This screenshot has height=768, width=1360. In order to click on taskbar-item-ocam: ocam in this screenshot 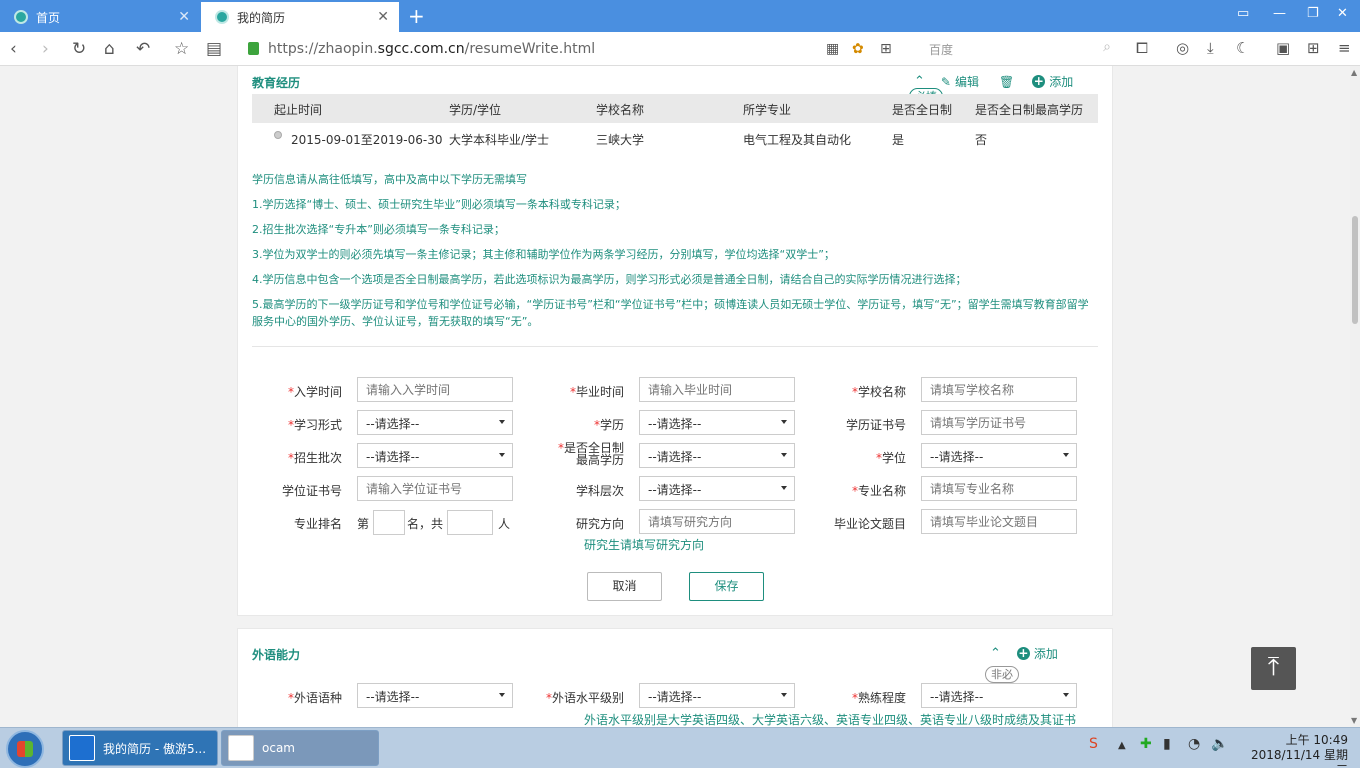, I will do `click(300, 748)`.